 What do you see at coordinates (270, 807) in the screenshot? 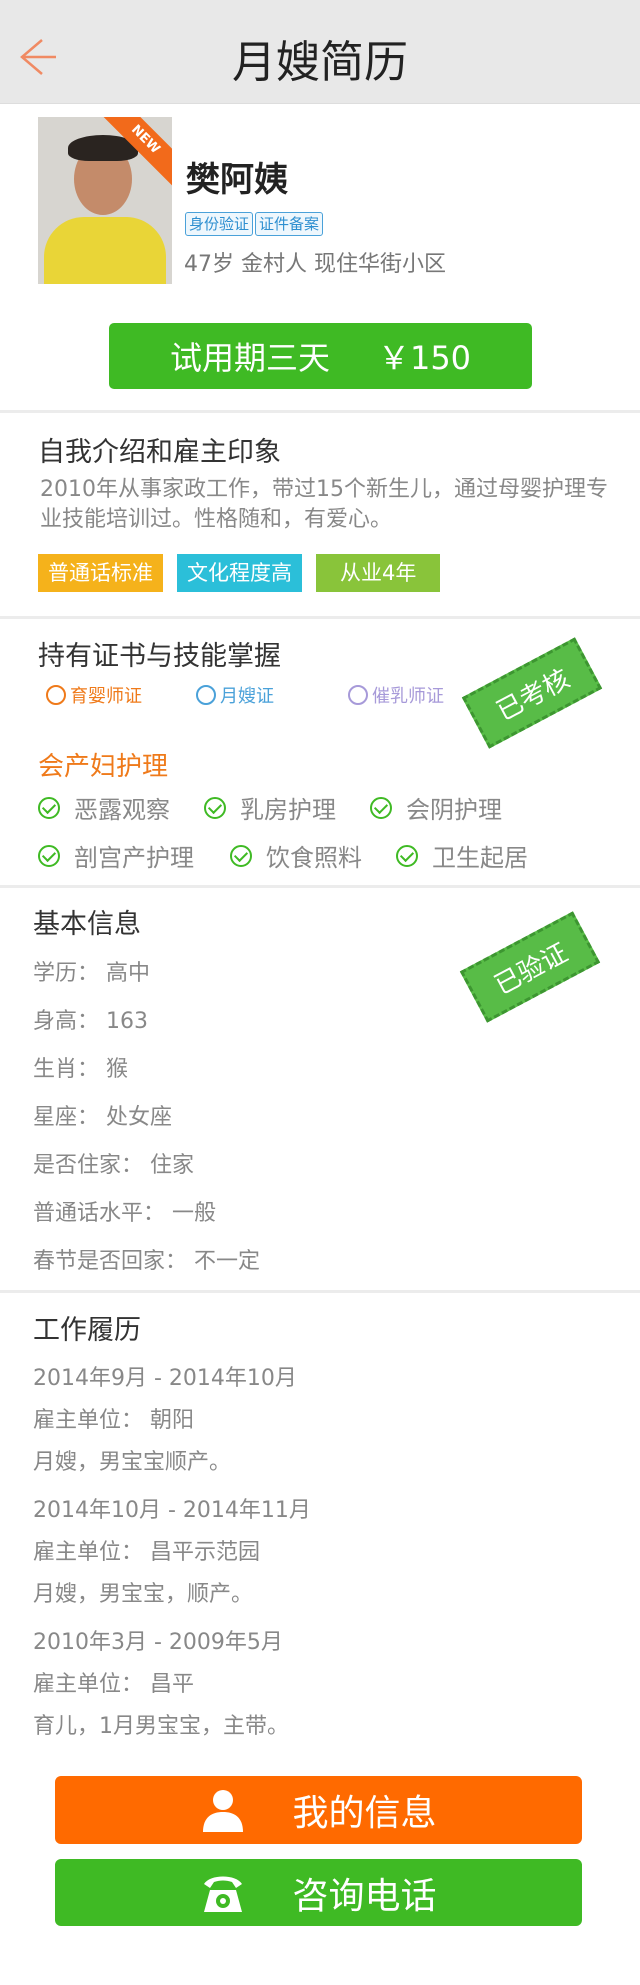
I see `skill-item: 乳房护理` at bounding box center [270, 807].